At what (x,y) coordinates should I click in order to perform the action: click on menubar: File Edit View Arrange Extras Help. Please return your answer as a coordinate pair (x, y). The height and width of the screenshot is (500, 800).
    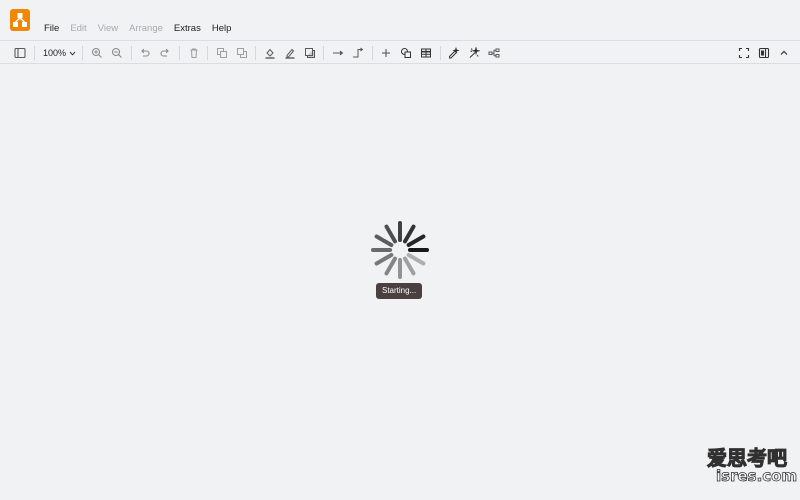
    Looking at the image, I should click on (143, 29).